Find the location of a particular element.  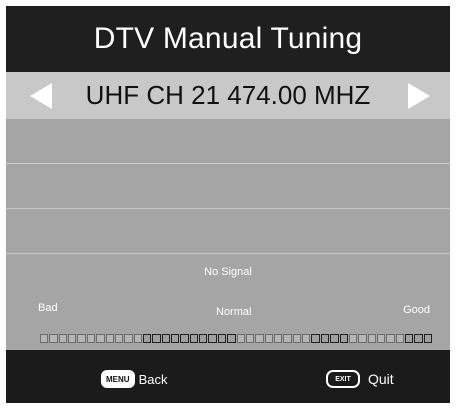

exit-key-icon: EXIT is located at coordinates (343, 379).